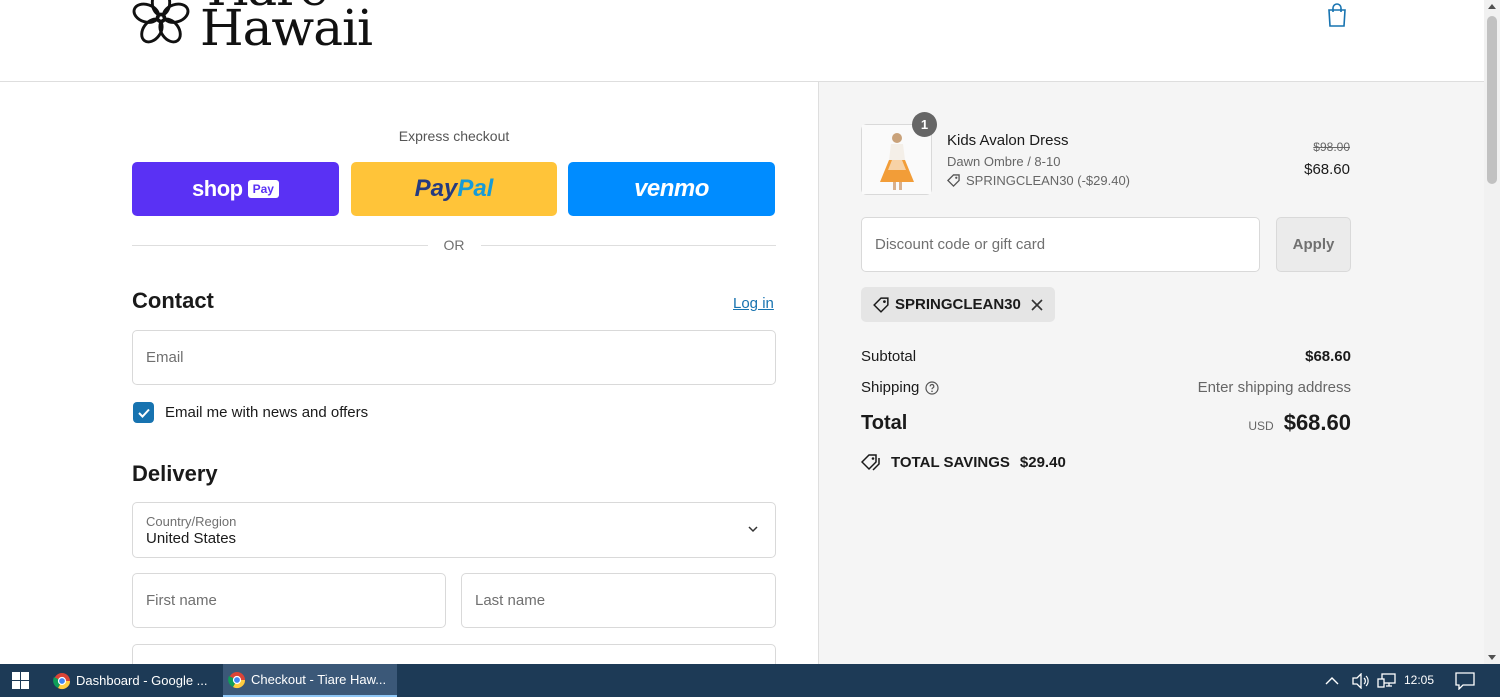  What do you see at coordinates (1106, 387) in the screenshot?
I see `shipping-row: Shipping Enter shipping address` at bounding box center [1106, 387].